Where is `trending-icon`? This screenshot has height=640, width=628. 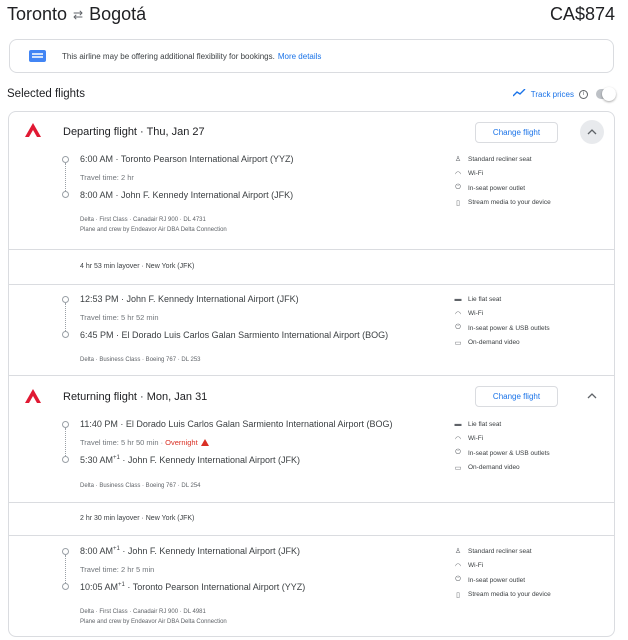
trending-icon is located at coordinates (519, 94).